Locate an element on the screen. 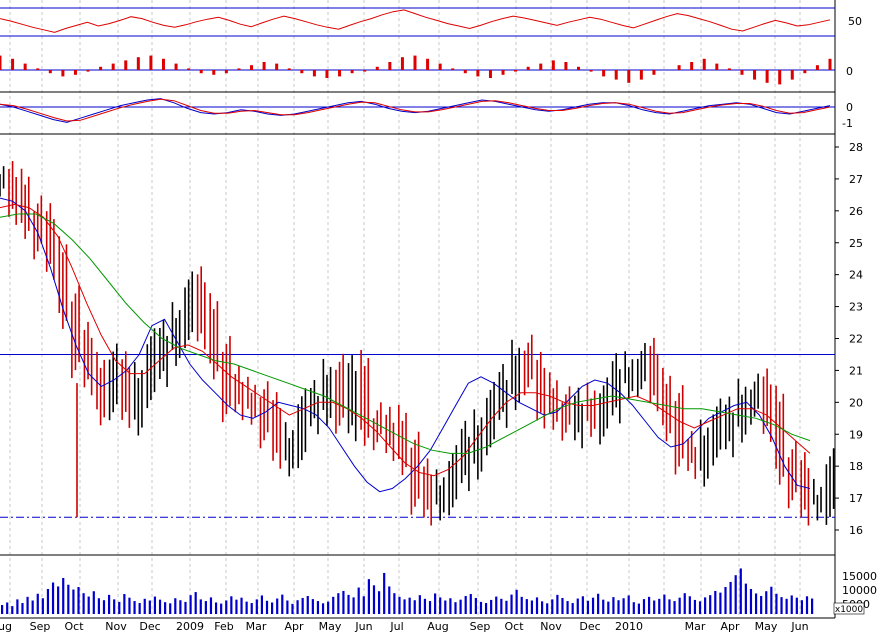 This screenshot has width=883, height=632. x-tick-label: 2009 is located at coordinates (190, 626).